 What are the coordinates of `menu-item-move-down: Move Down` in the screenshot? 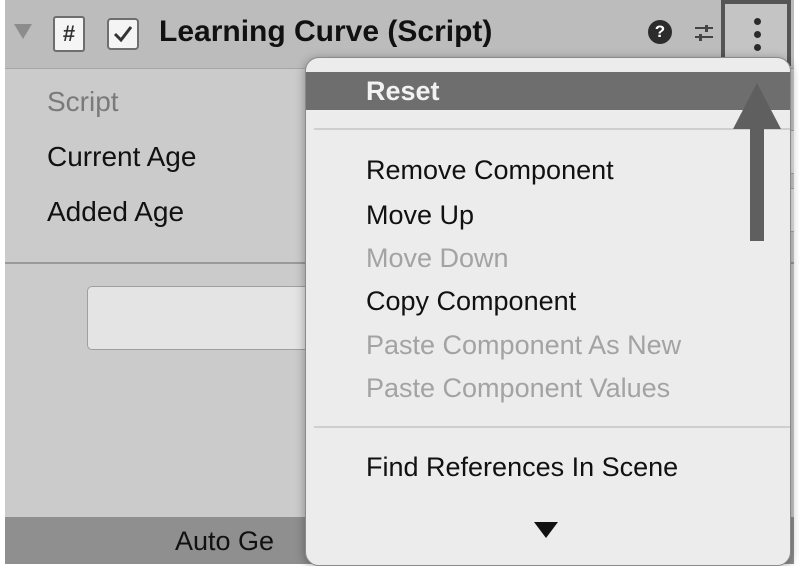 It's located at (548, 258).